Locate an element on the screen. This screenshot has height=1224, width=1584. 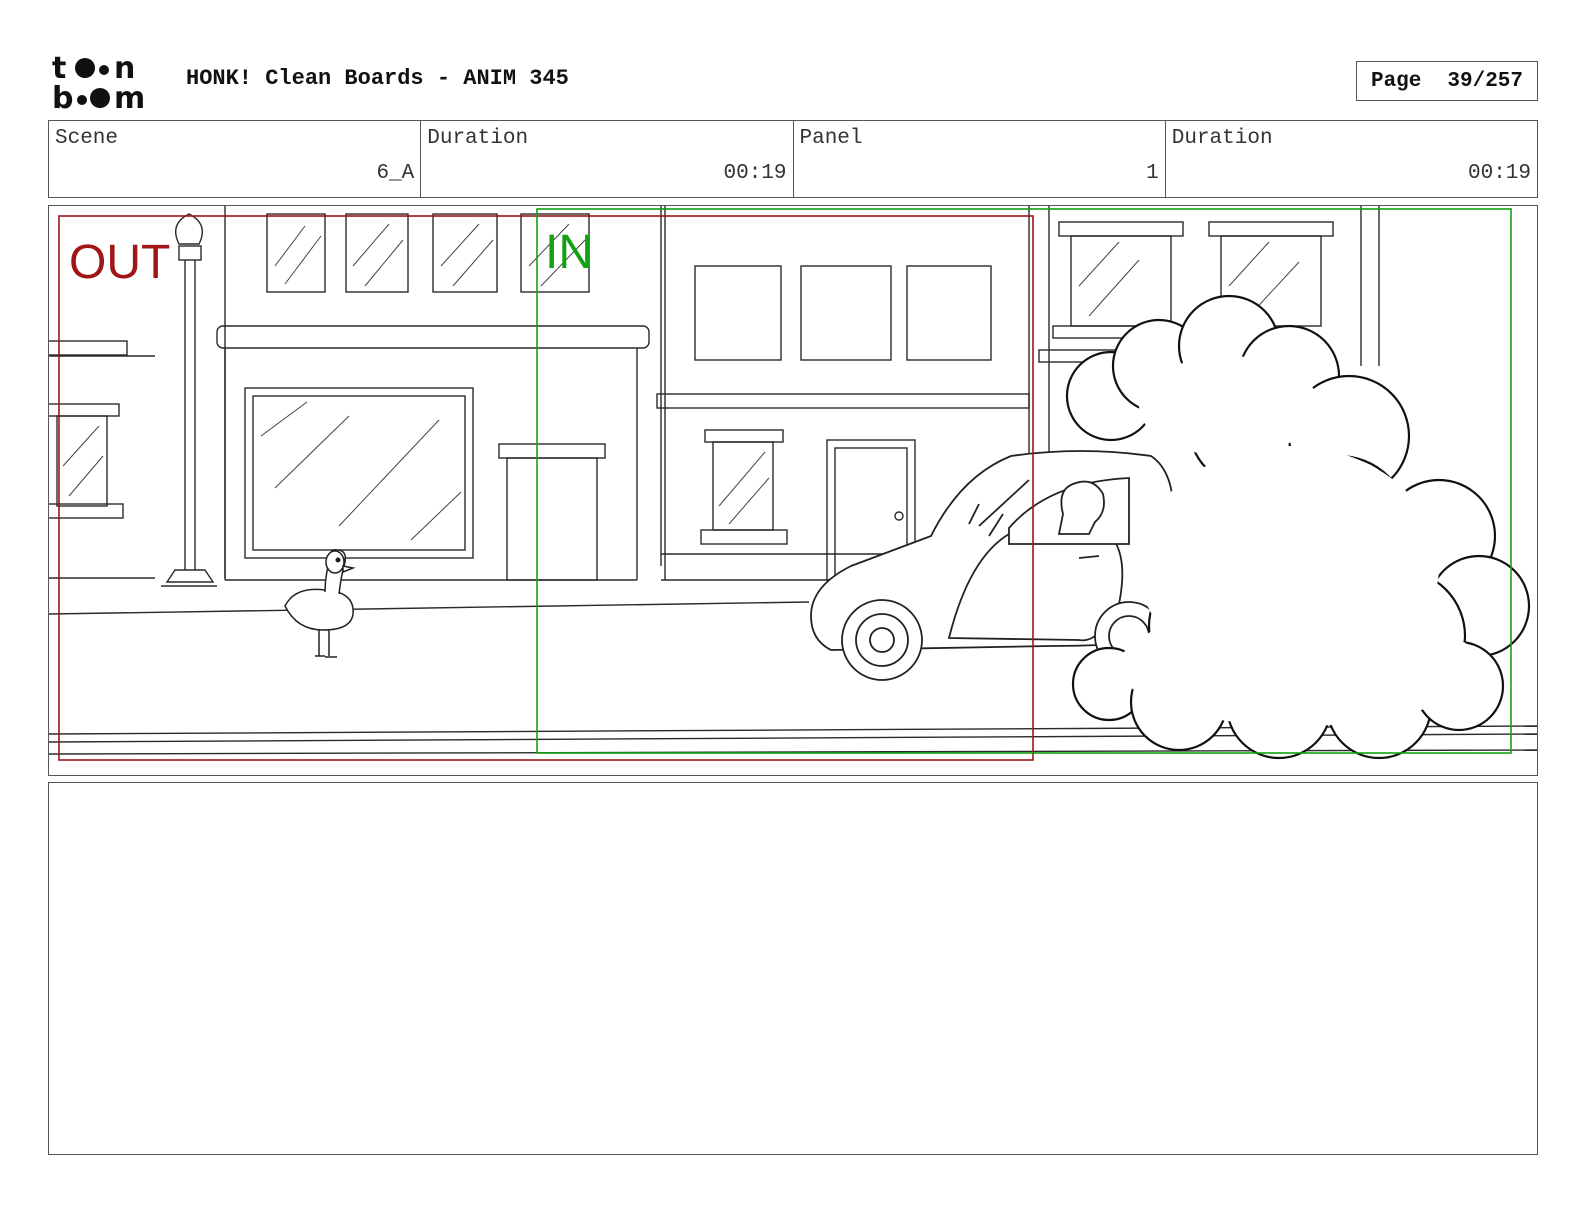
page-label: Page is located at coordinates (1396, 81).